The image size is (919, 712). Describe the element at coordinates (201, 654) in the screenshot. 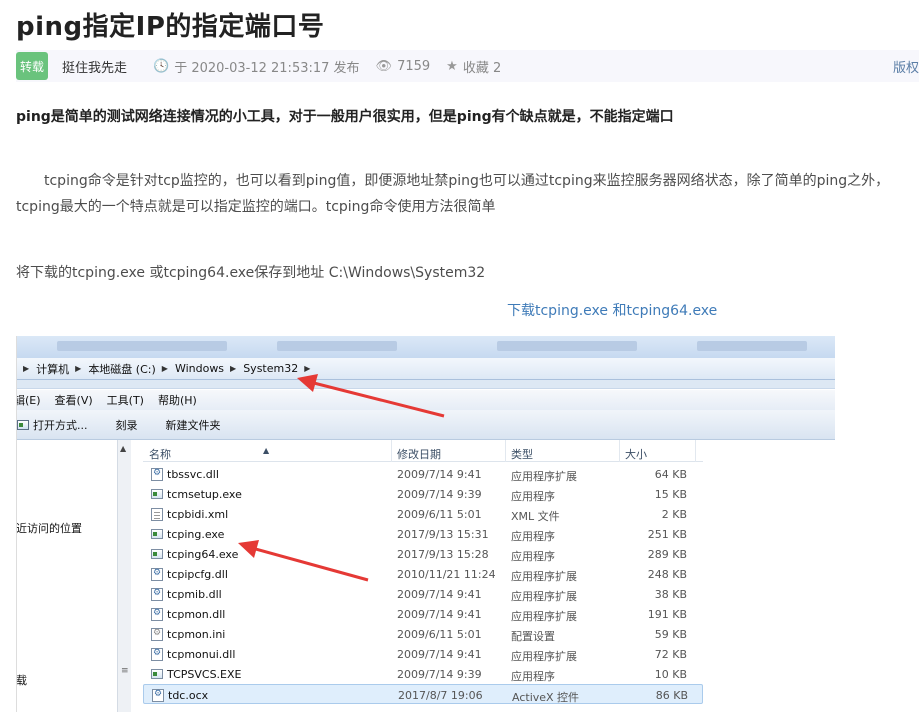

I see `file-name: tcpmonui.dll` at that location.